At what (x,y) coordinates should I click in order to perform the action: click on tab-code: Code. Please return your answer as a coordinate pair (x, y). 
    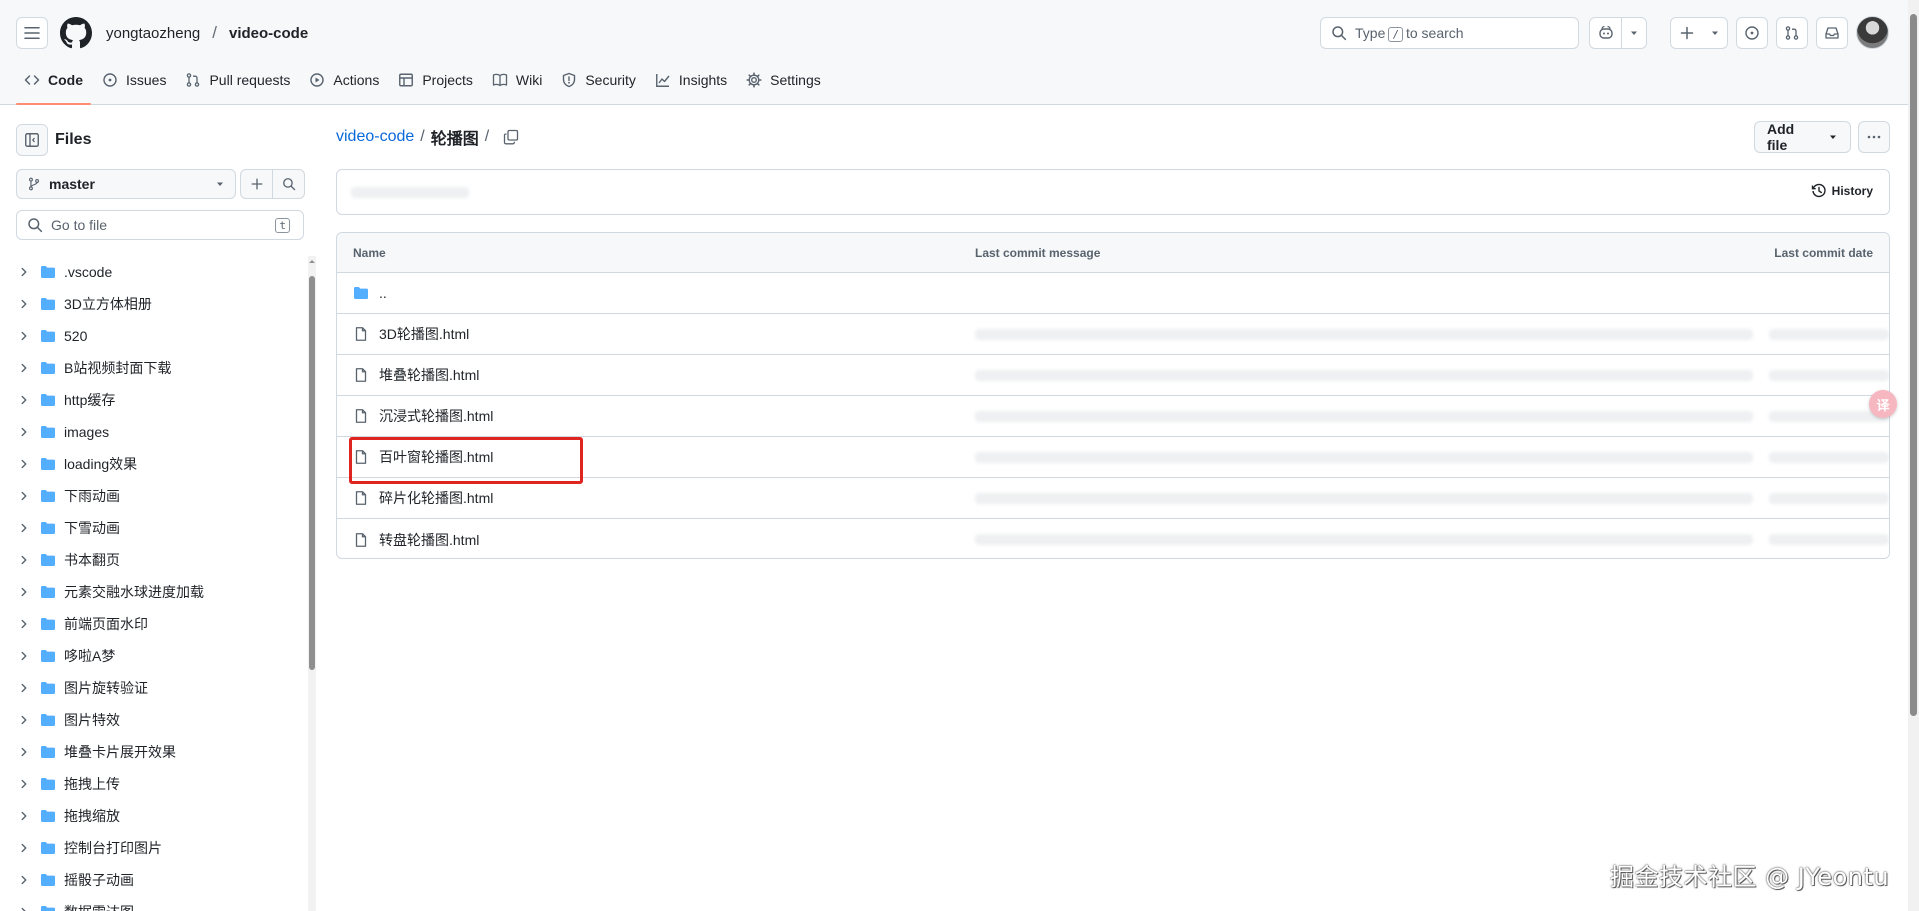
    Looking at the image, I should click on (53, 84).